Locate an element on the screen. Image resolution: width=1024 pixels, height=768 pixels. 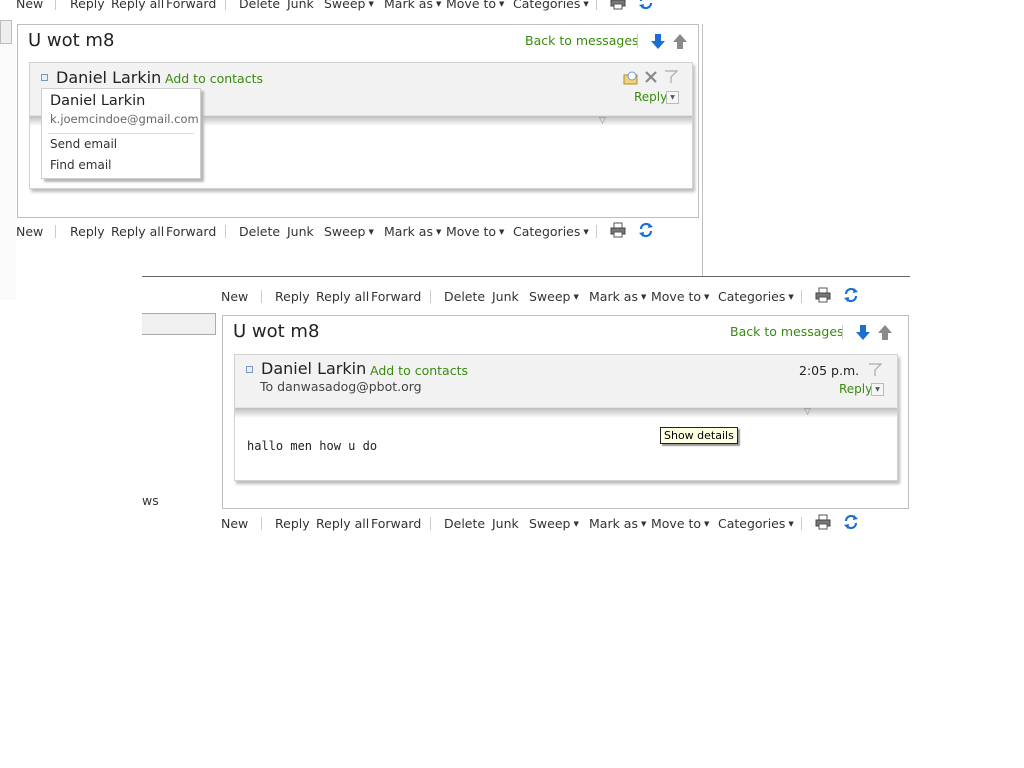
send-email-menu-item: Send email is located at coordinates (83, 144).